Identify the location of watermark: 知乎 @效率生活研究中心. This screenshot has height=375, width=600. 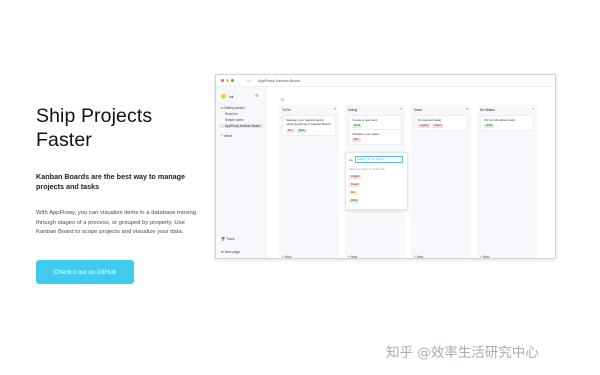
(462, 353).